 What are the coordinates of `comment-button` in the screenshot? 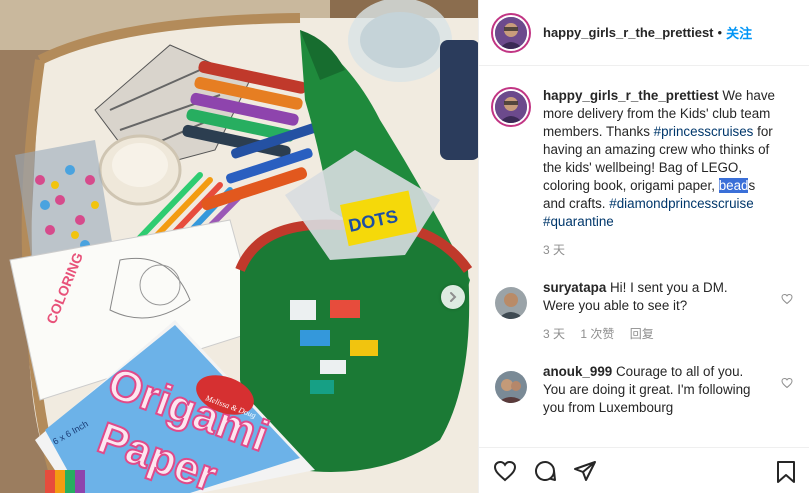 It's located at (545, 471).